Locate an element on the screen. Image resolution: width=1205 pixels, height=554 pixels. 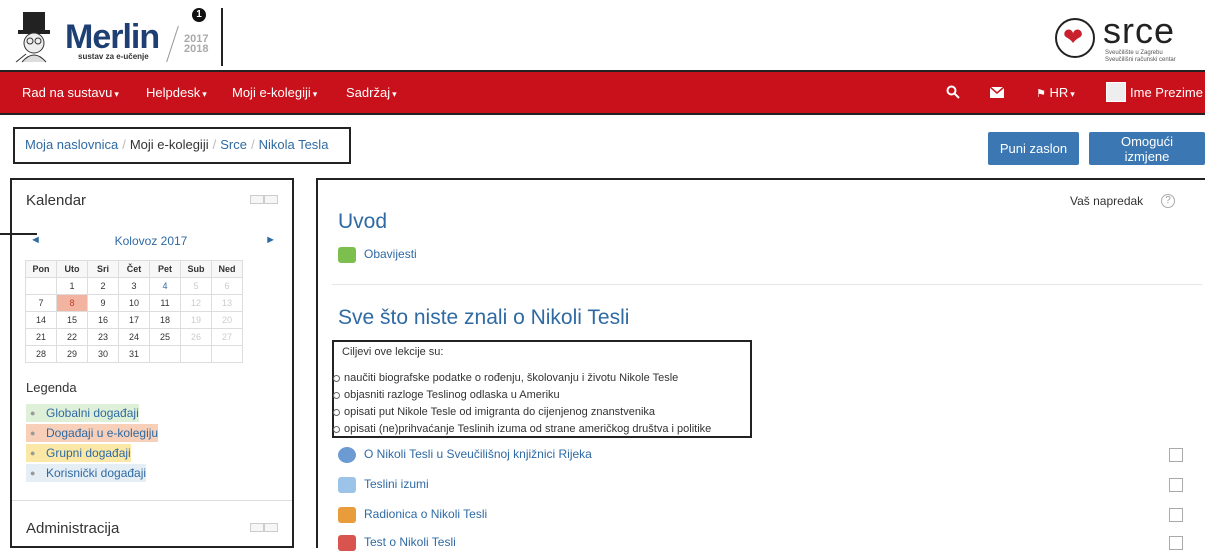
calendar-day: 24 is located at coordinates (134, 337).